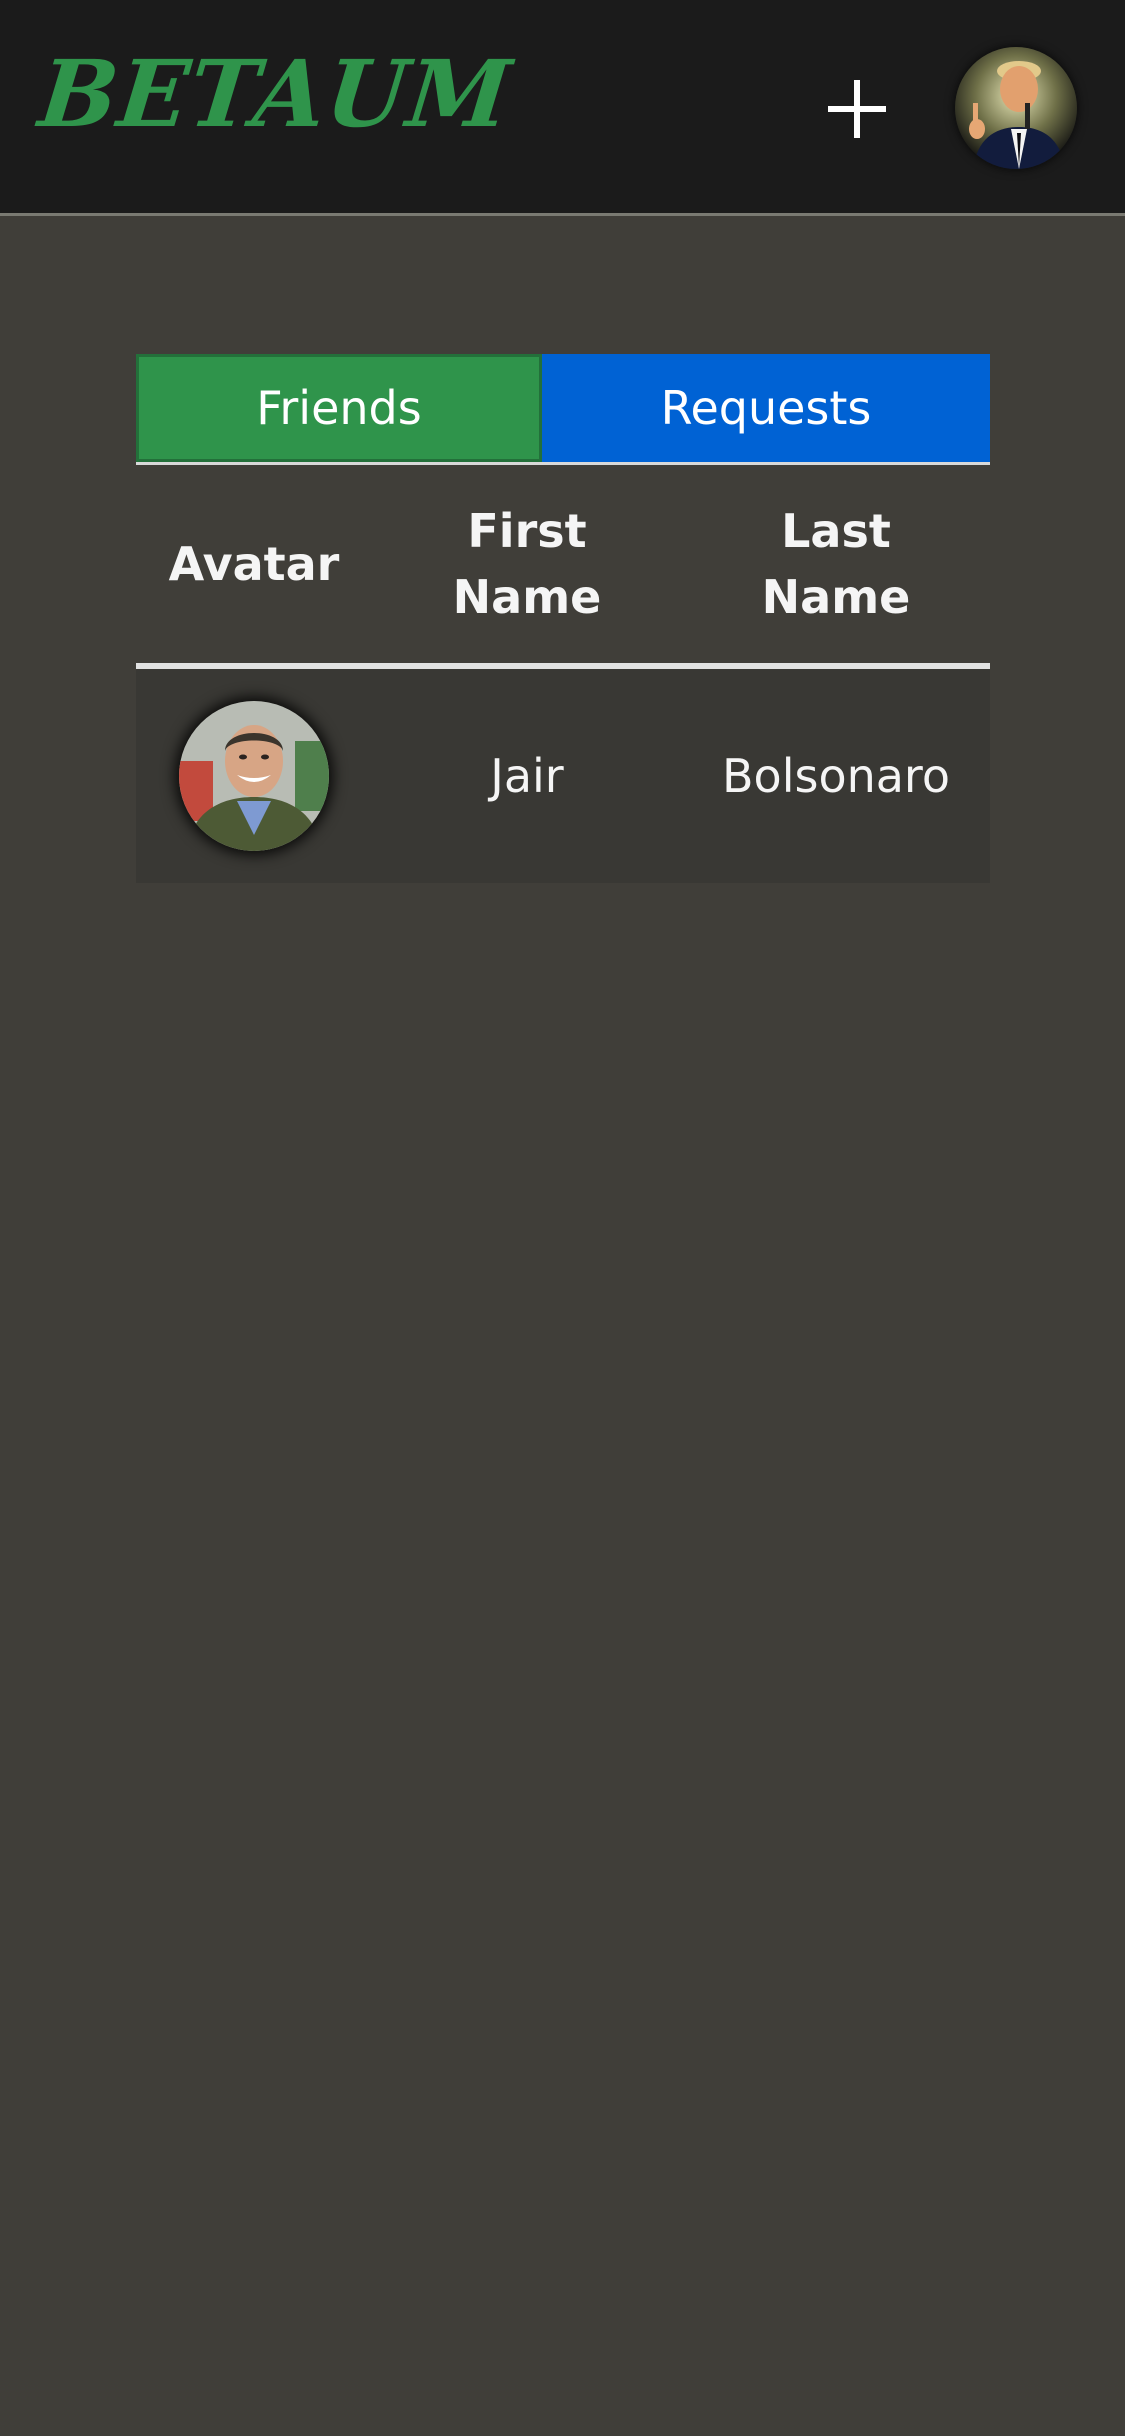 The height and width of the screenshot is (2436, 1125). I want to click on column-header-avatar: Avatar, so click(254, 564).